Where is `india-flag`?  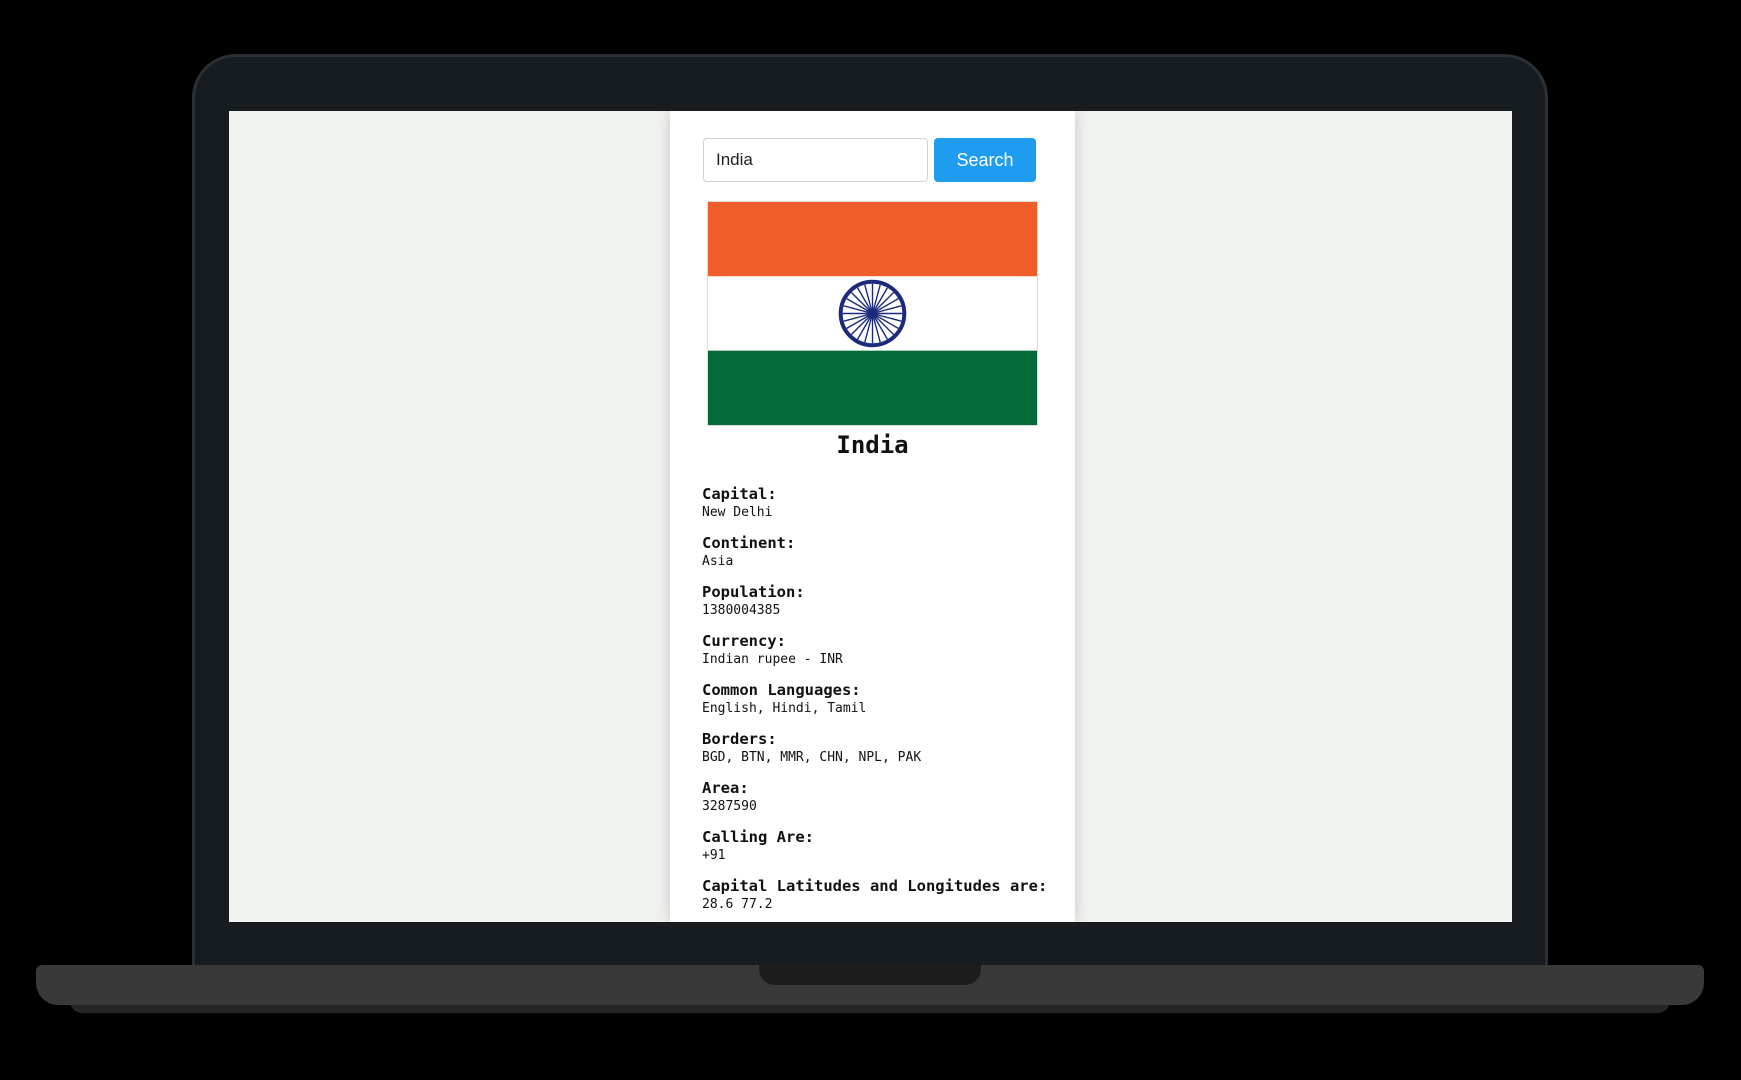 india-flag is located at coordinates (872, 313).